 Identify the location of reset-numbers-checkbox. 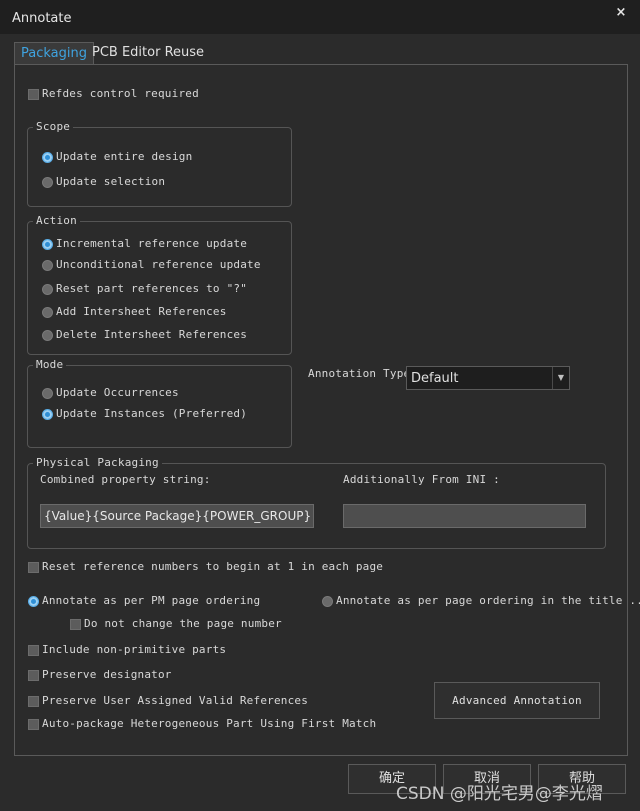
(33, 567).